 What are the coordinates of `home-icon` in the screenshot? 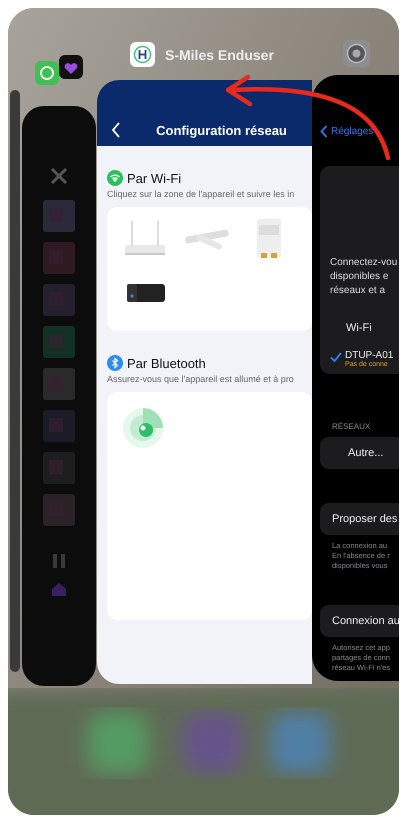 It's located at (59, 589).